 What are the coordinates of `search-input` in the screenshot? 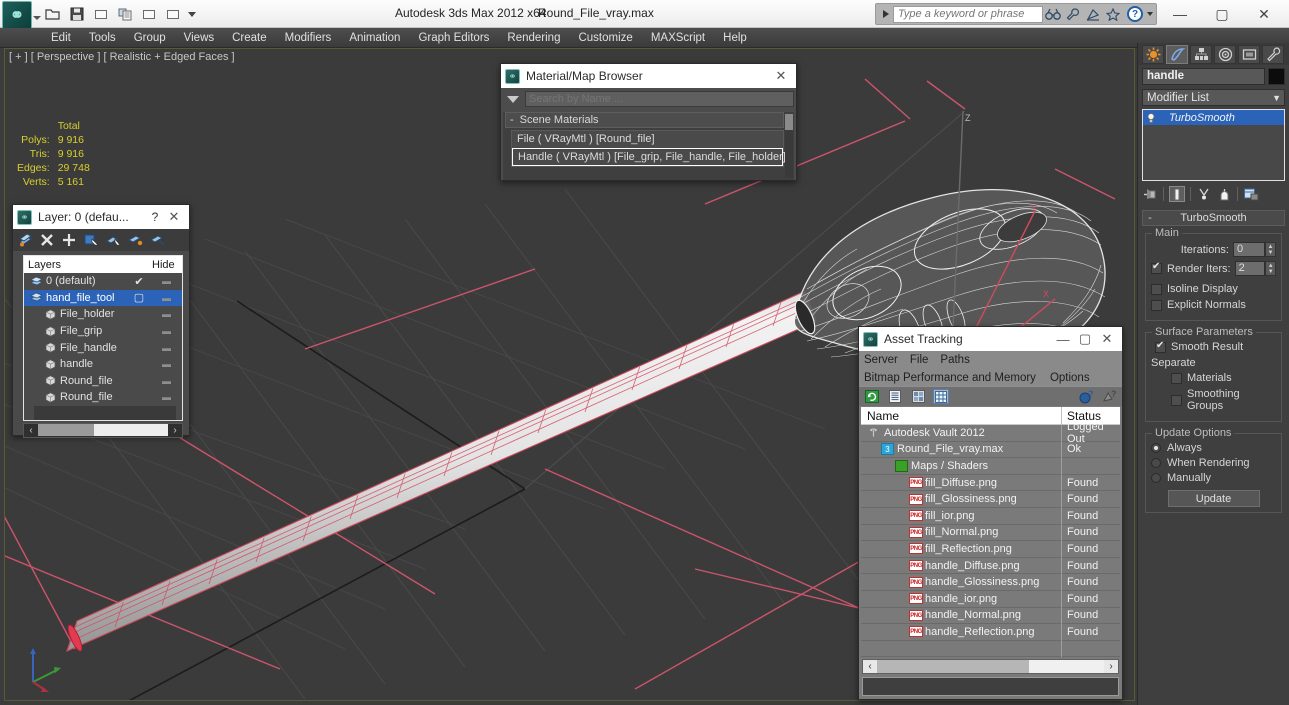 It's located at (968, 14).